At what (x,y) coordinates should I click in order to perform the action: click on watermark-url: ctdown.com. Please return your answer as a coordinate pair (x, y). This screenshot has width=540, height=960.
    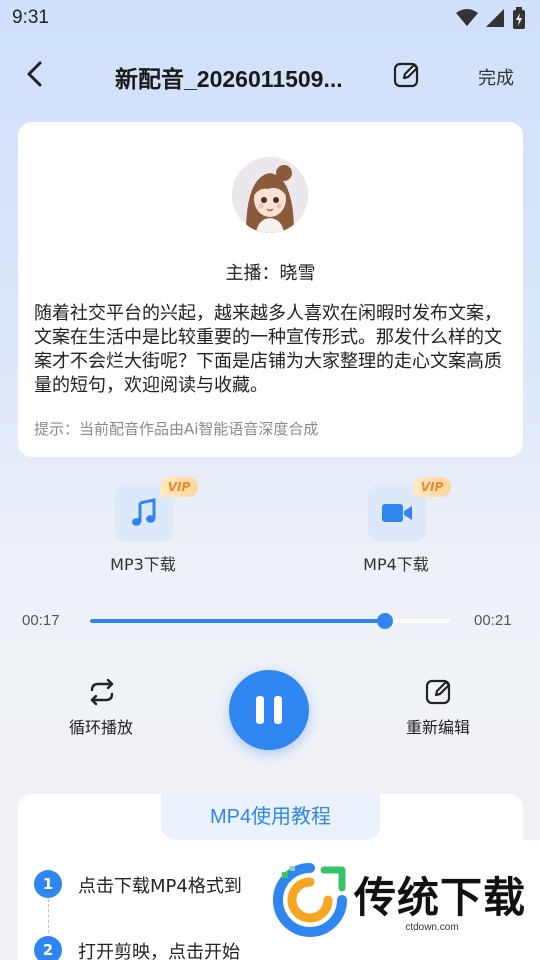
    Looking at the image, I should click on (432, 927).